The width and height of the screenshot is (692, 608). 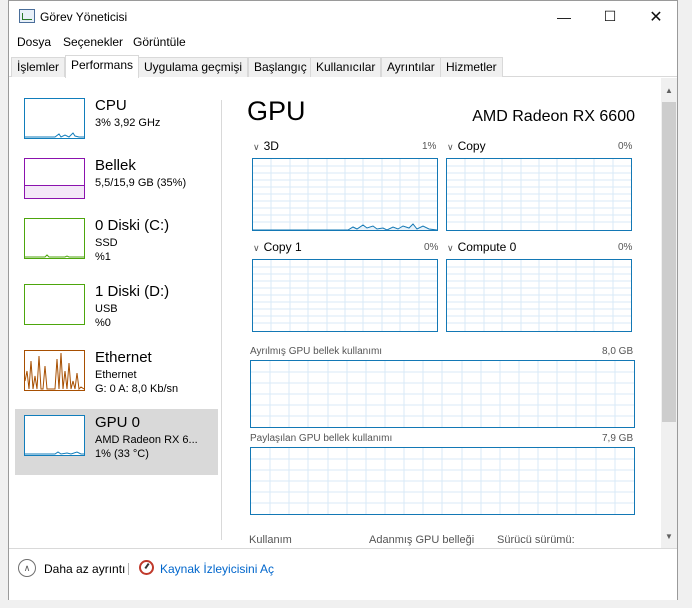 I want to click on title-bar: Görev Yöneticisi — ☐ ✕, so click(x=343, y=16).